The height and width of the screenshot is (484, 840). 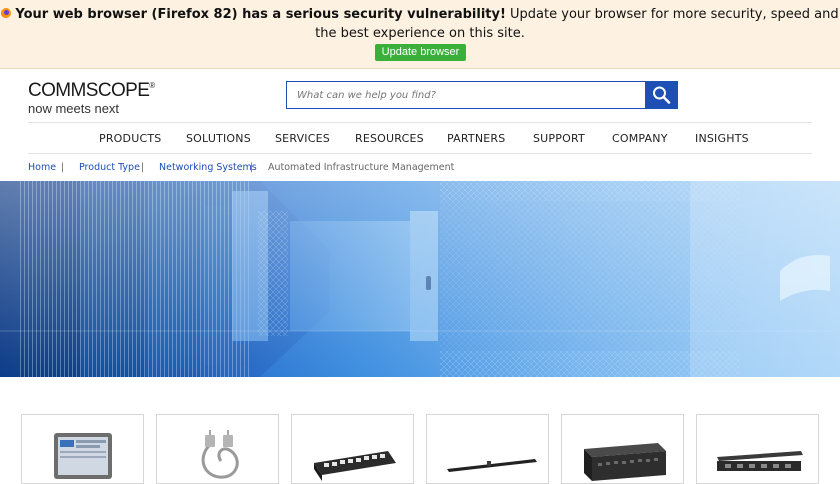 What do you see at coordinates (42, 167) in the screenshot?
I see `breadcrumb-home: Home` at bounding box center [42, 167].